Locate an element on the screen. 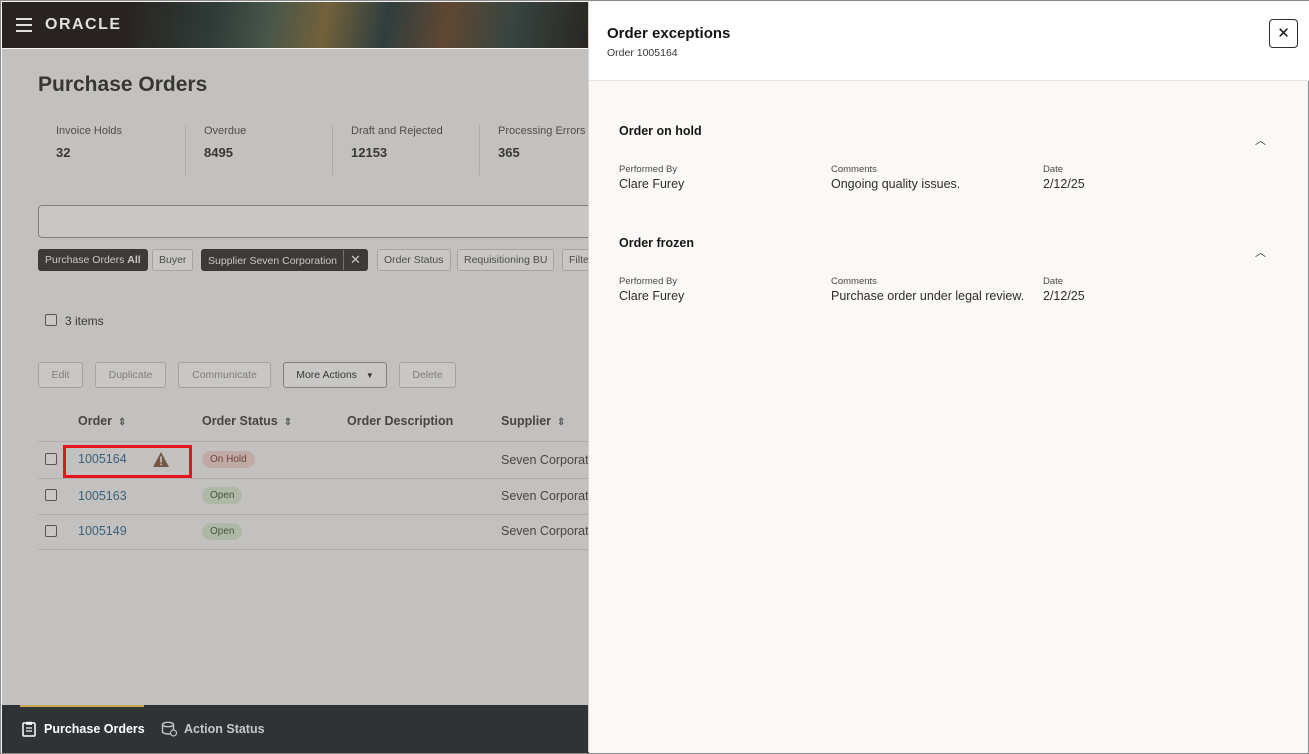  close-button: ✕ is located at coordinates (1283, 33).